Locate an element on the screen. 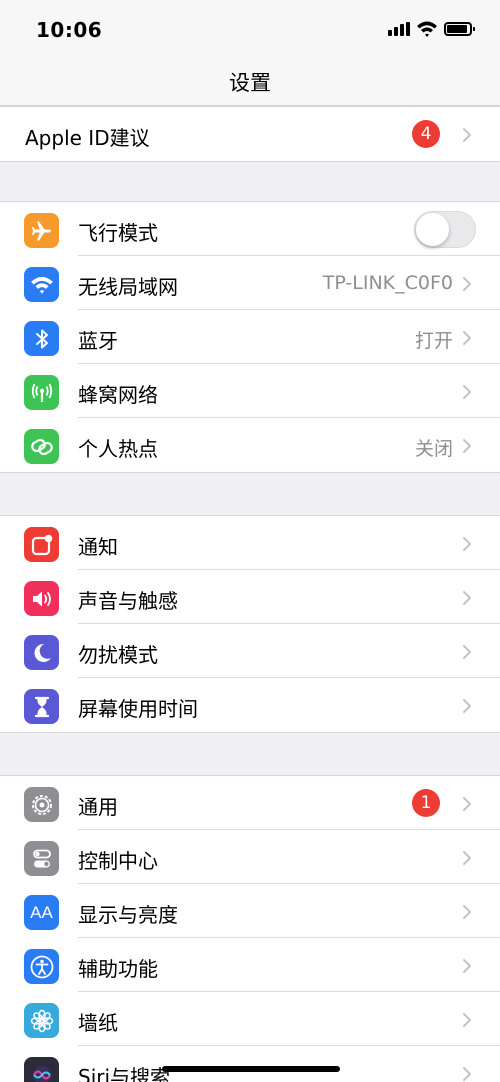  settings-row-wifi: 无线局域网 TP-LINK_C0F0 is located at coordinates (250, 283).